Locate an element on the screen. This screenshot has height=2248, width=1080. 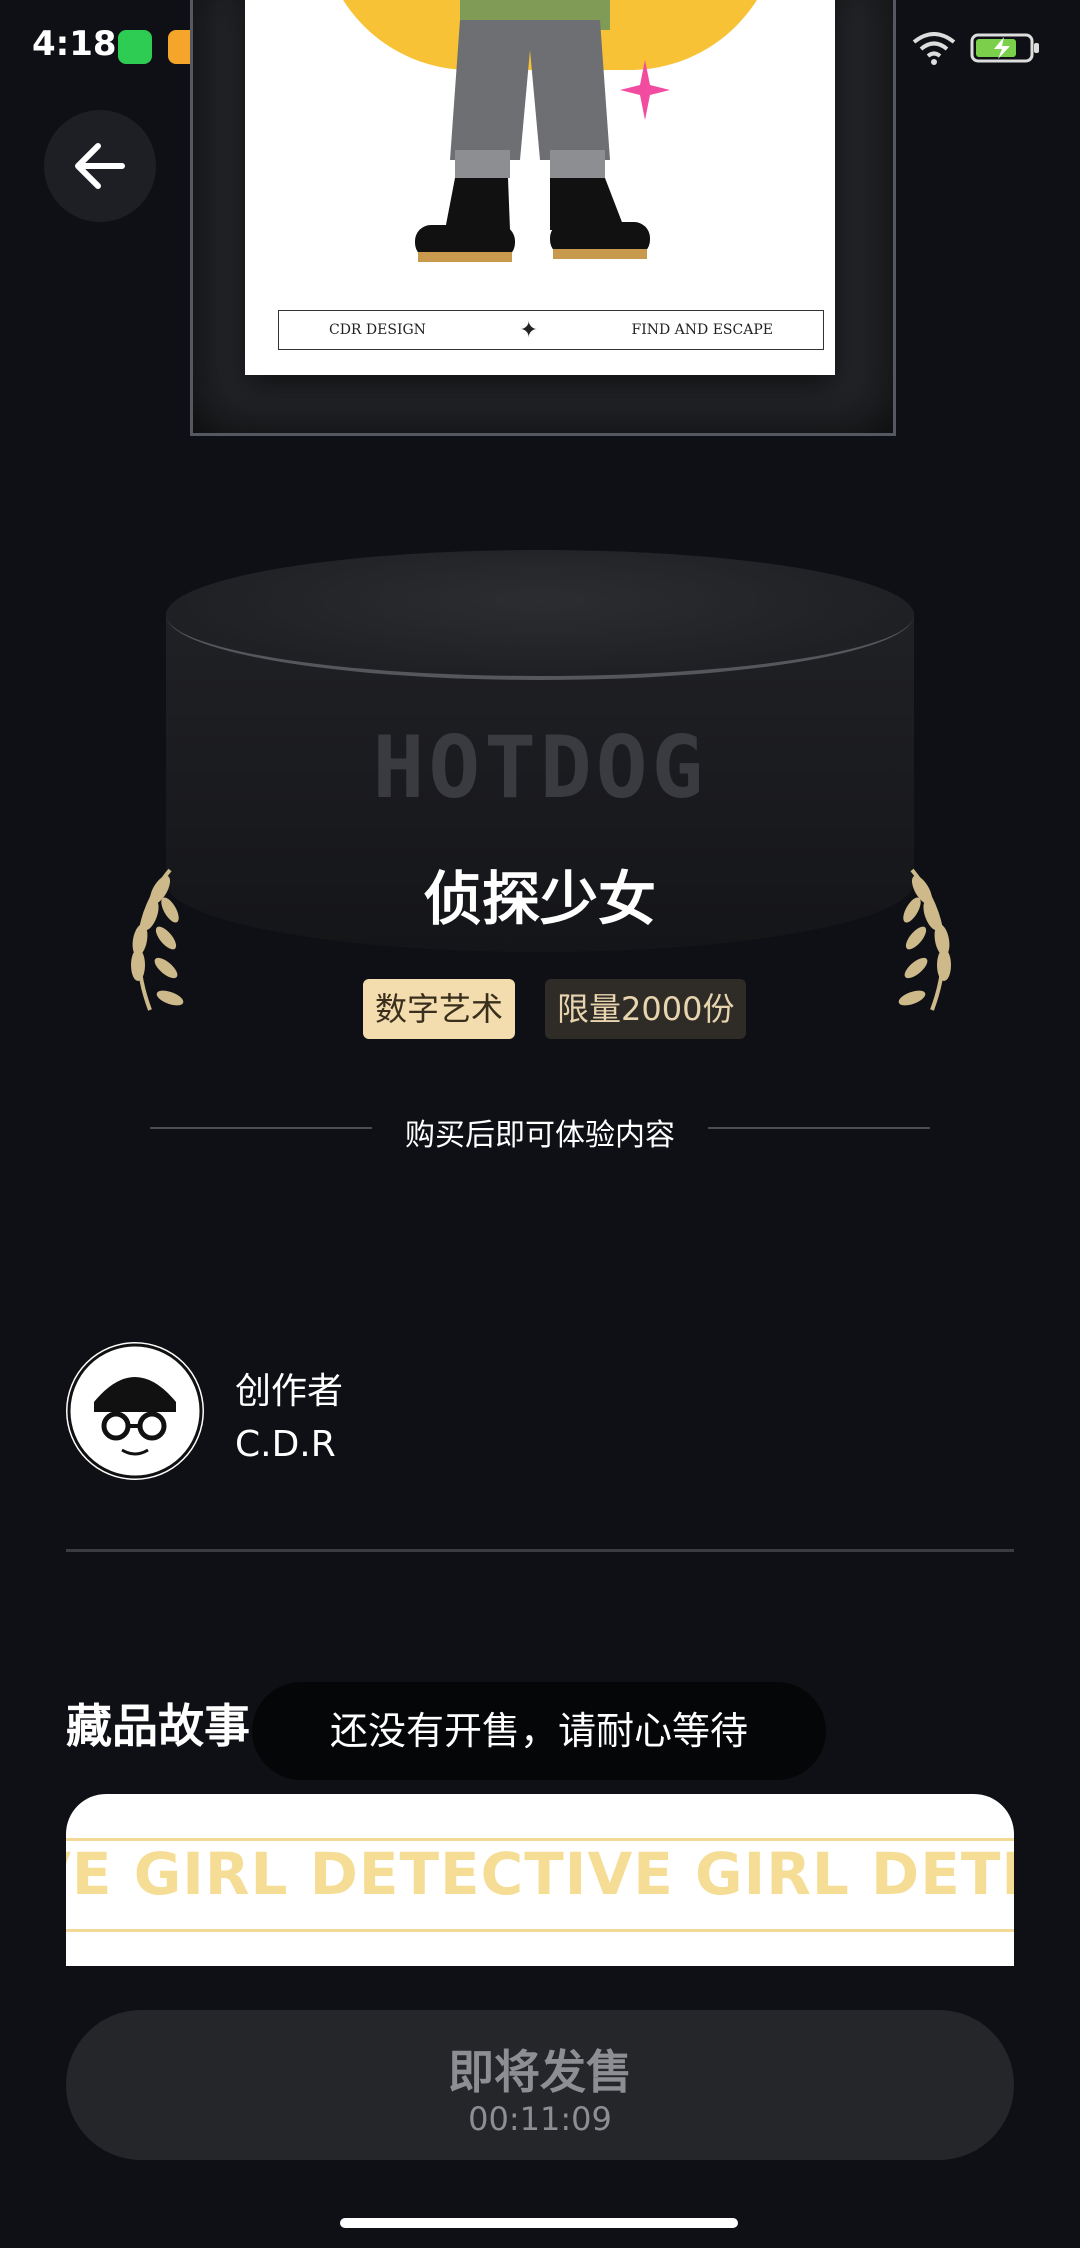
avatar-illustration is located at coordinates (135, 1411).